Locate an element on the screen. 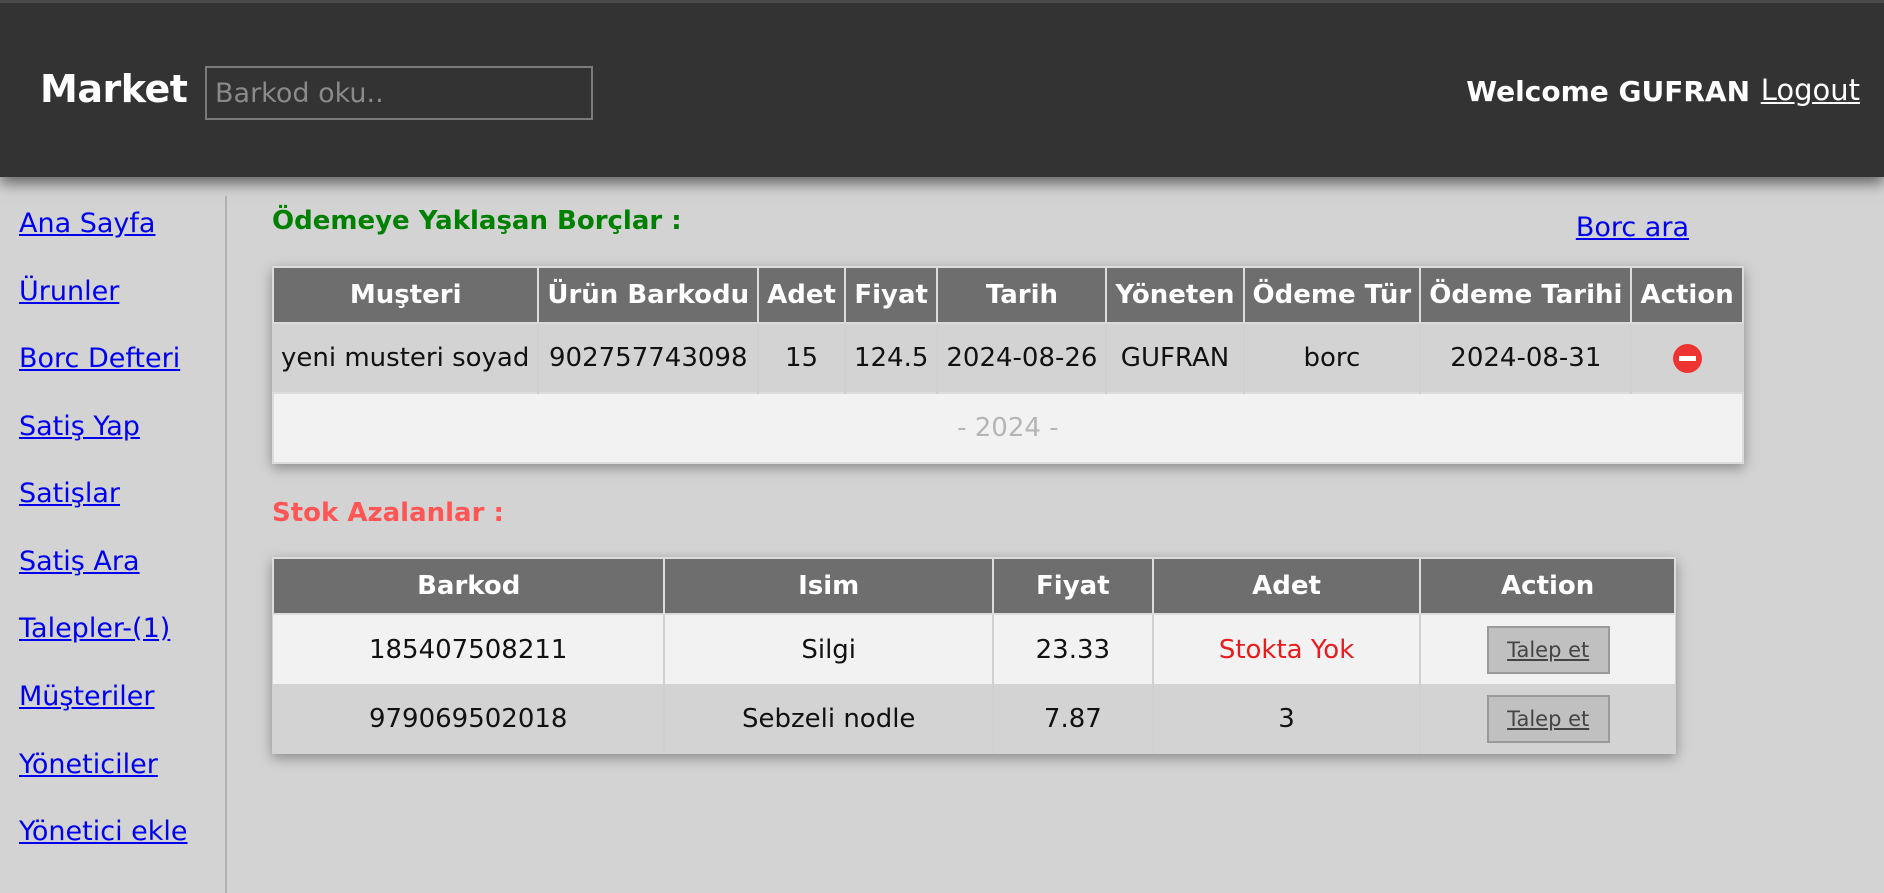 This screenshot has height=893, width=1884. sidebar-item-musteriler: Müşteriler is located at coordinates (87, 696).